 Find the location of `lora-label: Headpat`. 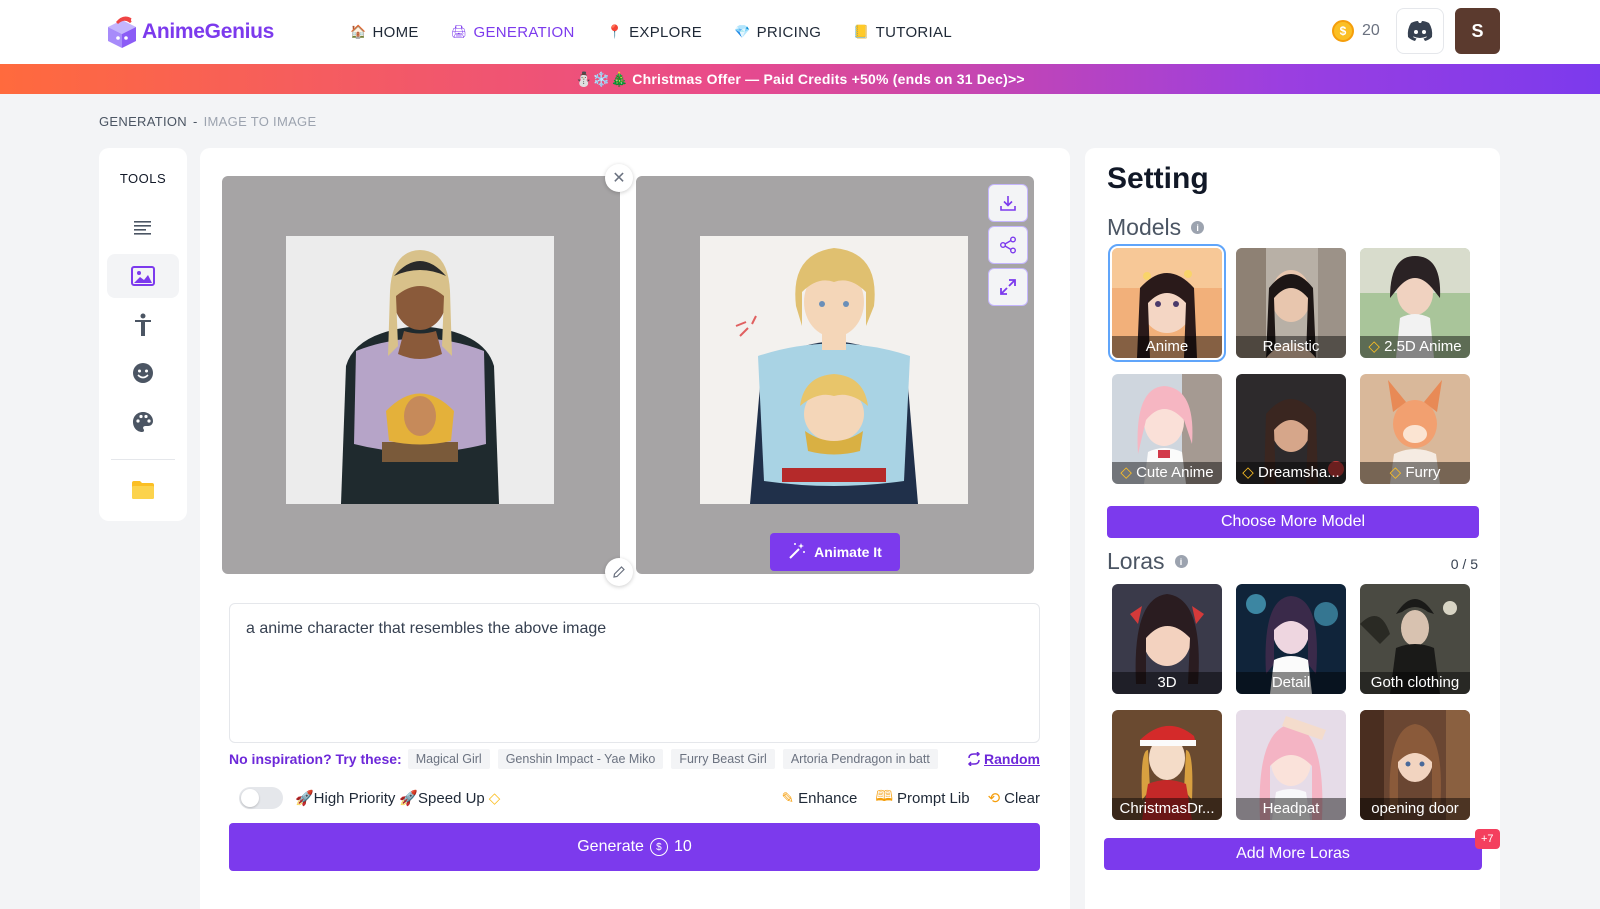

lora-label: Headpat is located at coordinates (1291, 809).